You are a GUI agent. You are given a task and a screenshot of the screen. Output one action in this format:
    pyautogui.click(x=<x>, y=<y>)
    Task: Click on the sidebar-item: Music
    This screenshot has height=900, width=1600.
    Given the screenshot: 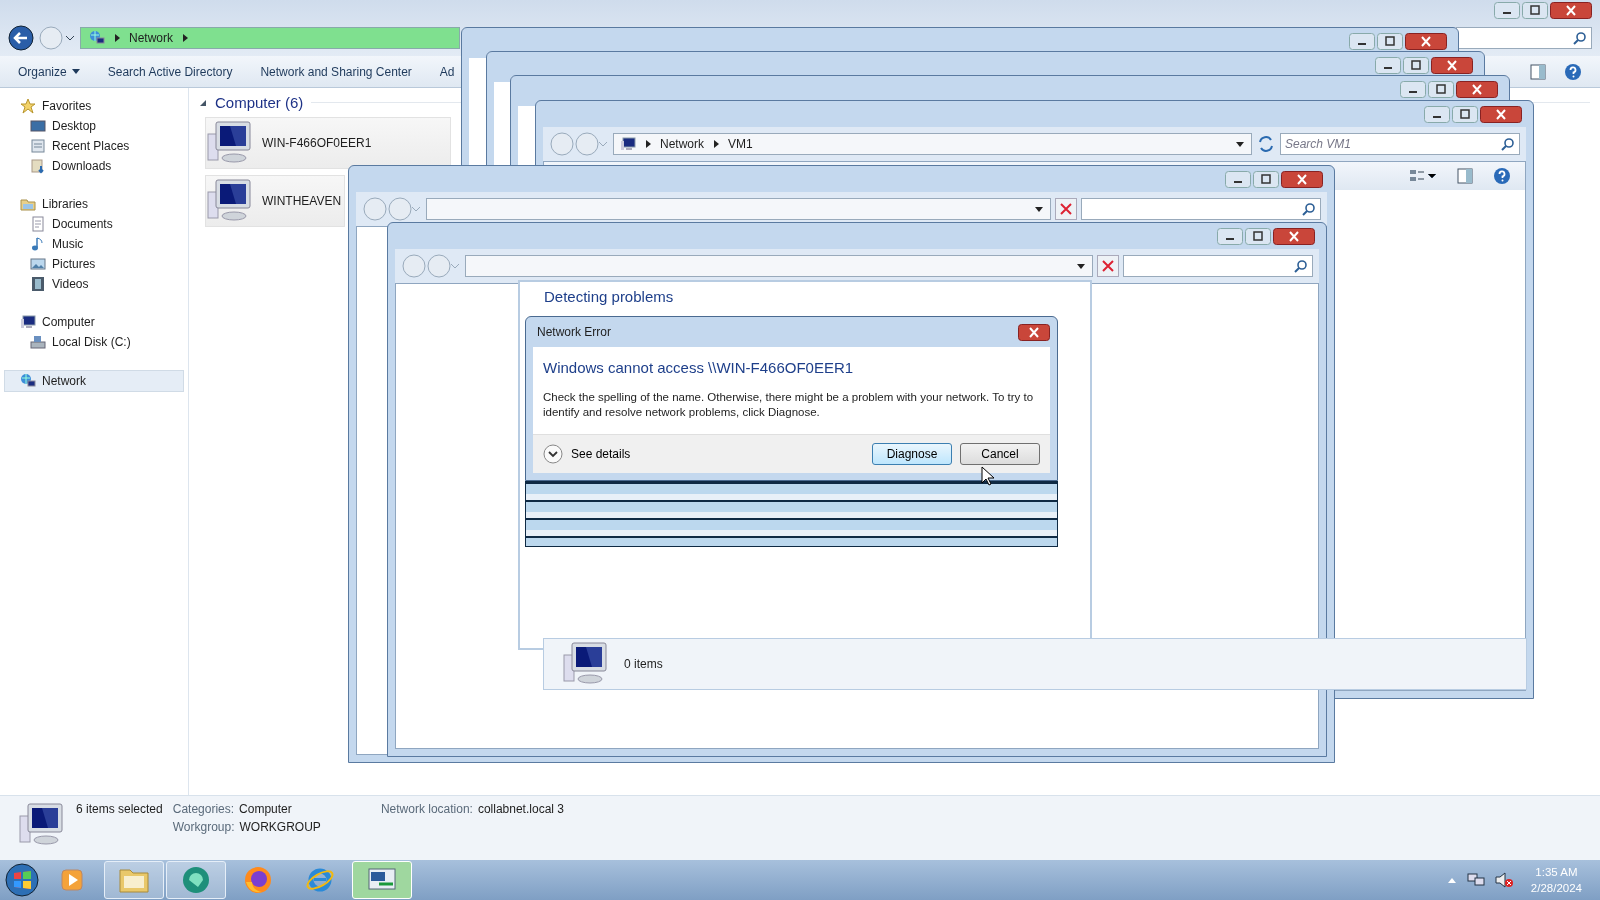 What is the action you would take?
    pyautogui.click(x=94, y=244)
    